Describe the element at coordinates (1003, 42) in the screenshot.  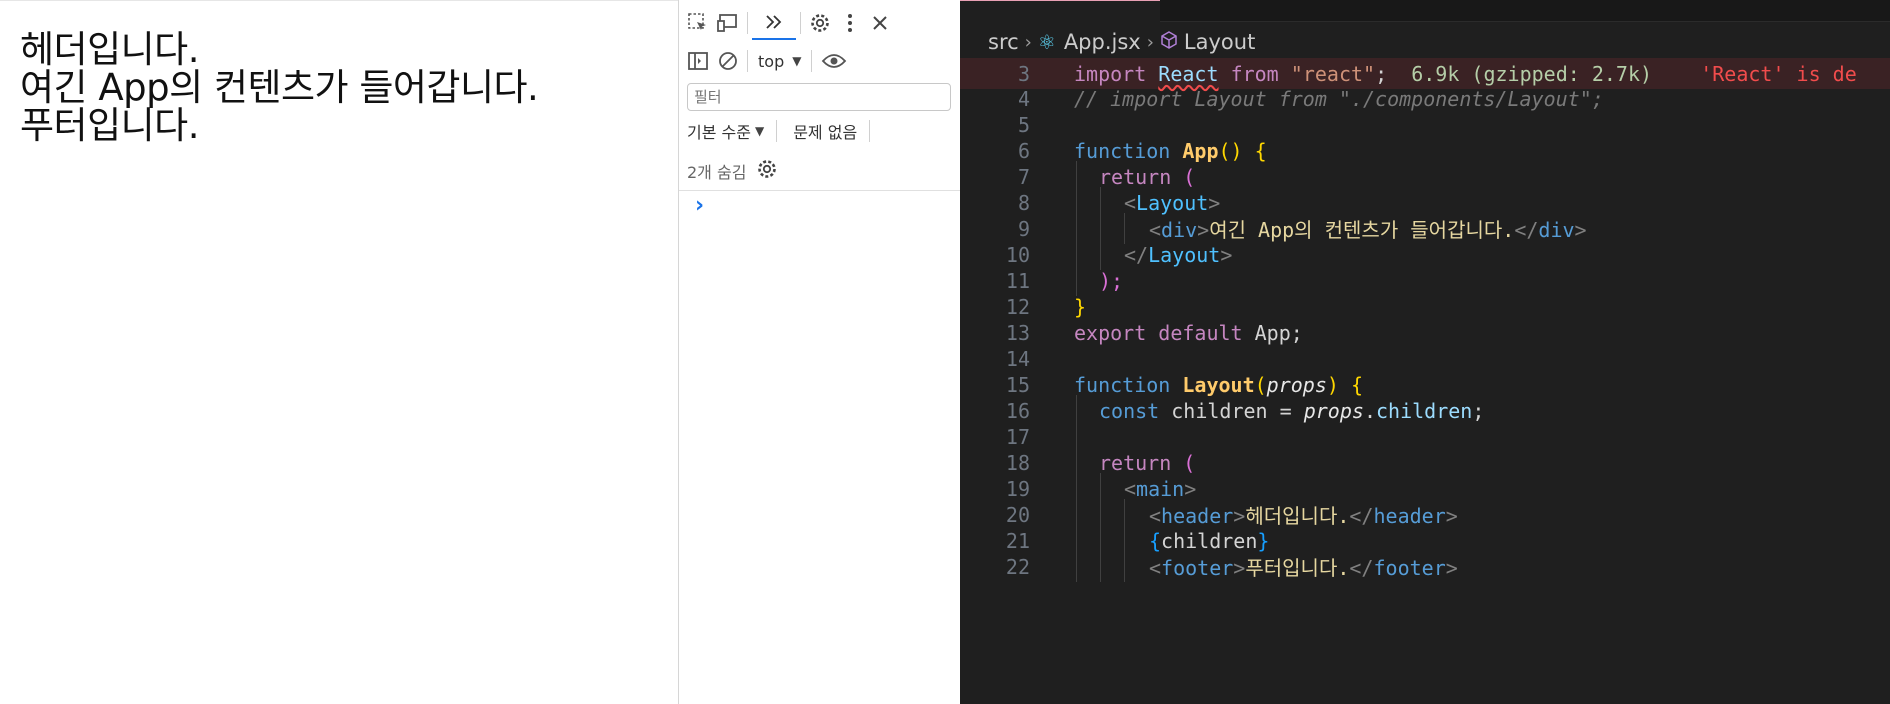
I see `breadcrumb-folder: src` at that location.